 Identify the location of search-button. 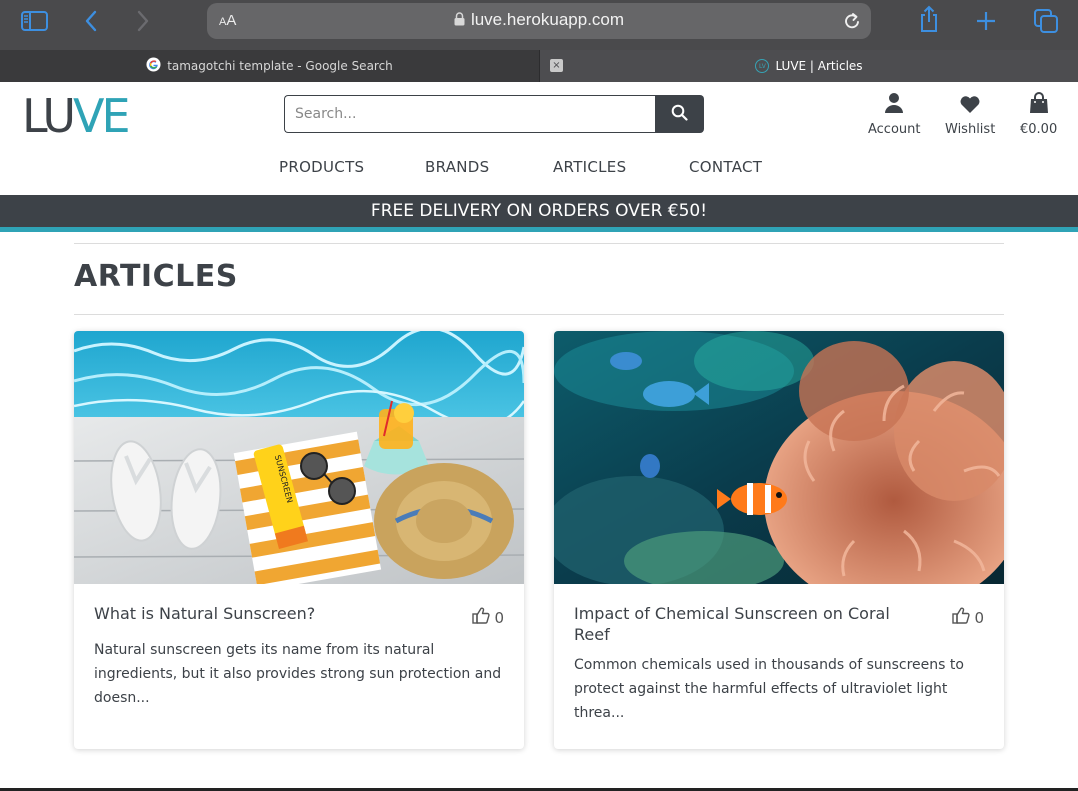
(679, 114).